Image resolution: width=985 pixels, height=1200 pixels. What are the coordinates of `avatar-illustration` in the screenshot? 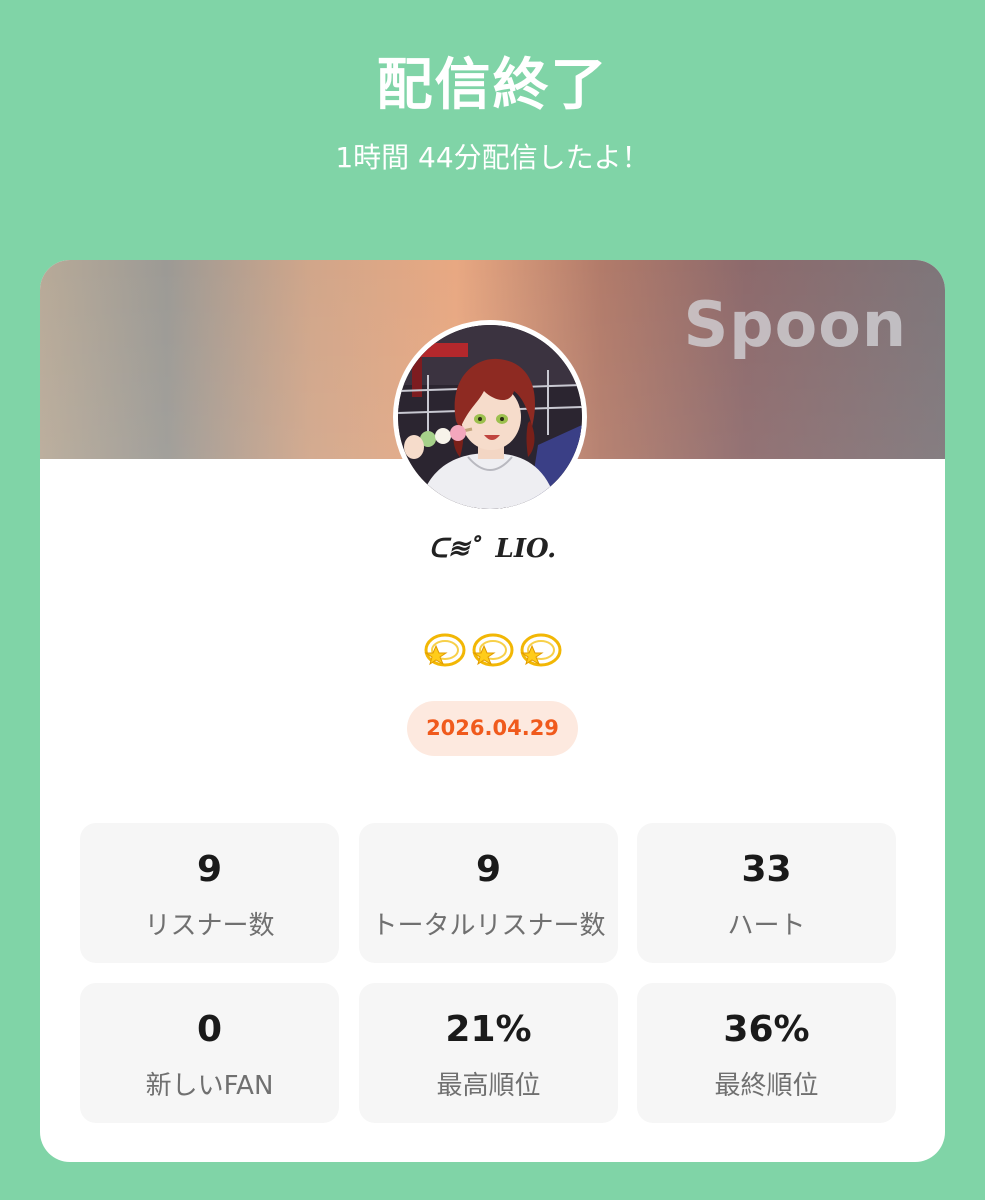 It's located at (490, 417).